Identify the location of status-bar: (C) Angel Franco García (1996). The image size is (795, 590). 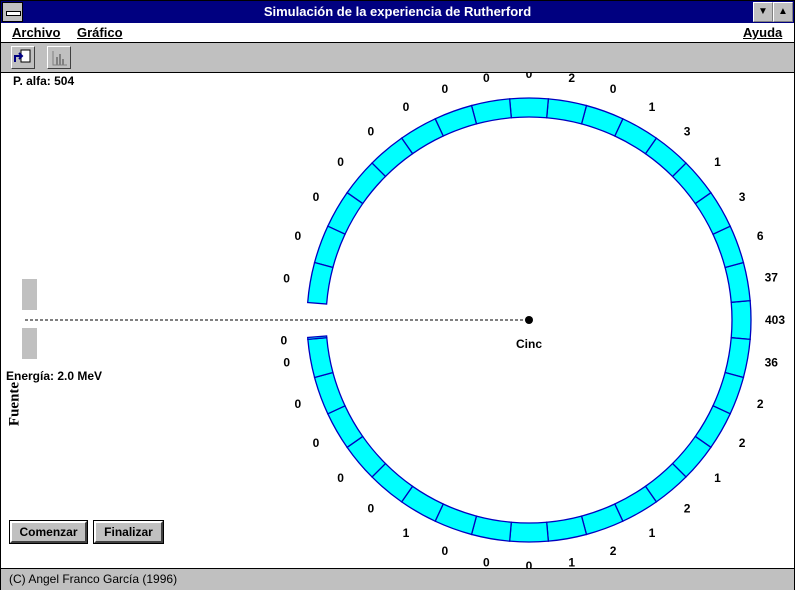
(397, 579).